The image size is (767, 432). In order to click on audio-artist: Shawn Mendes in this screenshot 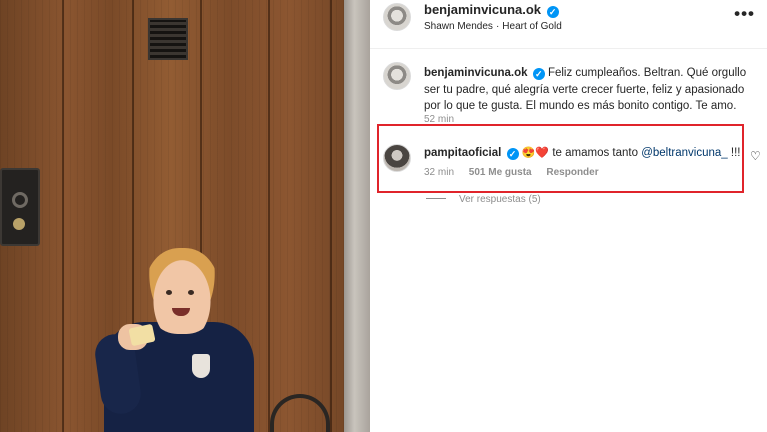, I will do `click(458, 26)`.